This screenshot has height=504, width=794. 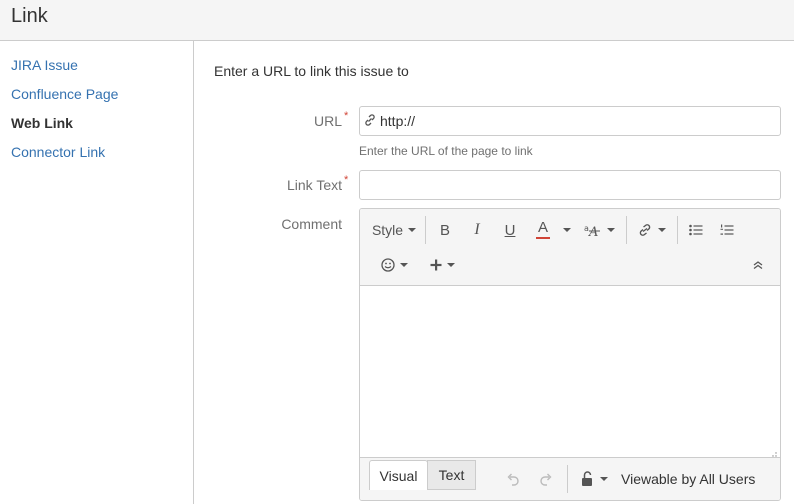 I want to click on sidebar-item-connector-link: Connector Link, so click(x=58, y=152).